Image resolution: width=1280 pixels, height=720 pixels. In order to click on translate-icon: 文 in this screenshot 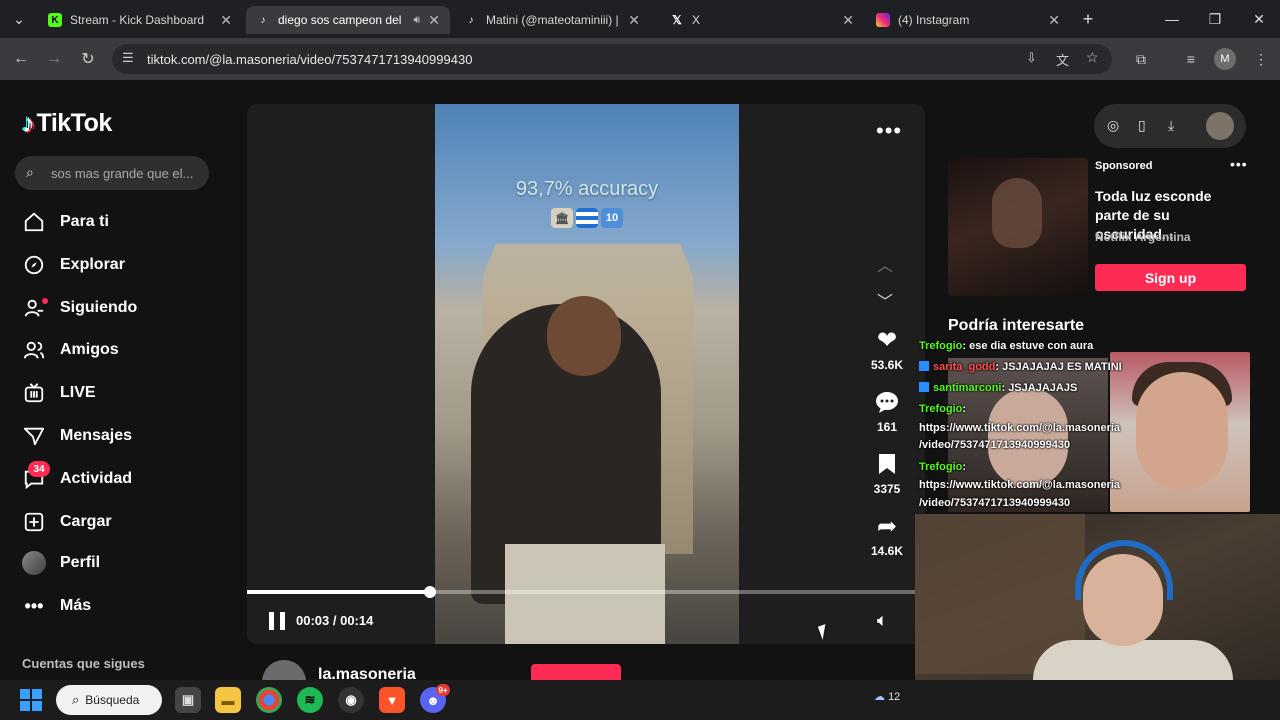, I will do `click(1062, 59)`.